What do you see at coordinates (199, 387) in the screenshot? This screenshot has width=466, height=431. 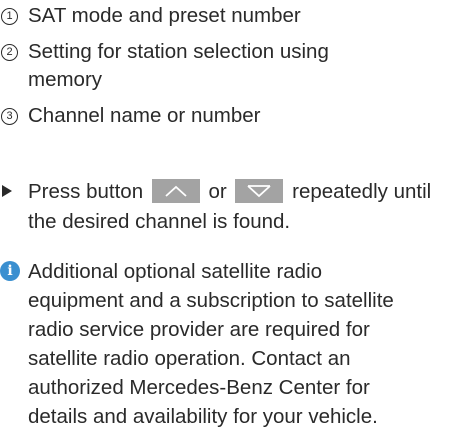 I see `note-text-5: authorized Mercedes-Benz Center for` at bounding box center [199, 387].